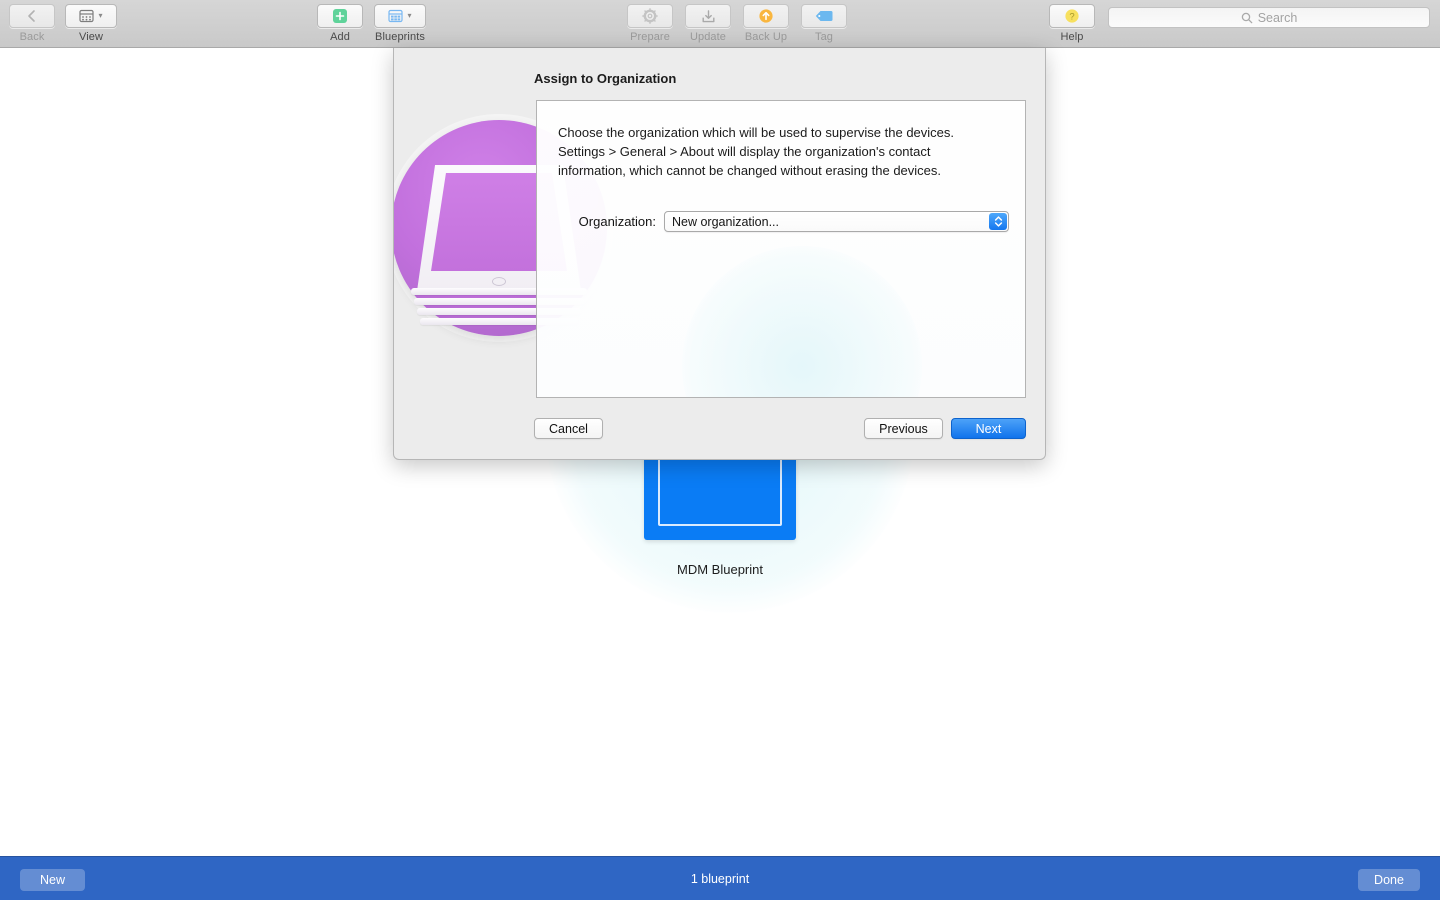  I want to click on toolbar-label-tag: Tag, so click(824, 37).